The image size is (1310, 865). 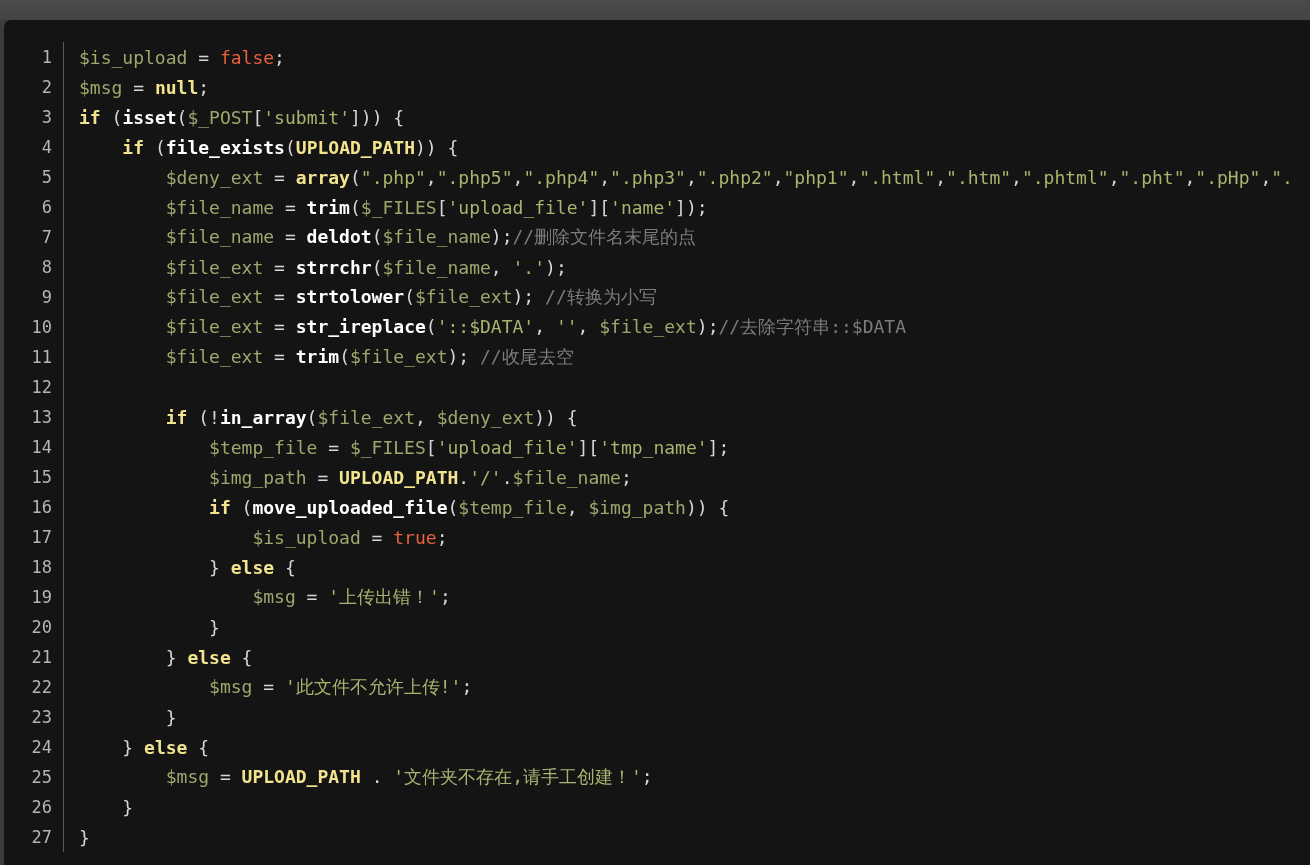 I want to click on line-number: 2, so click(x=46, y=87).